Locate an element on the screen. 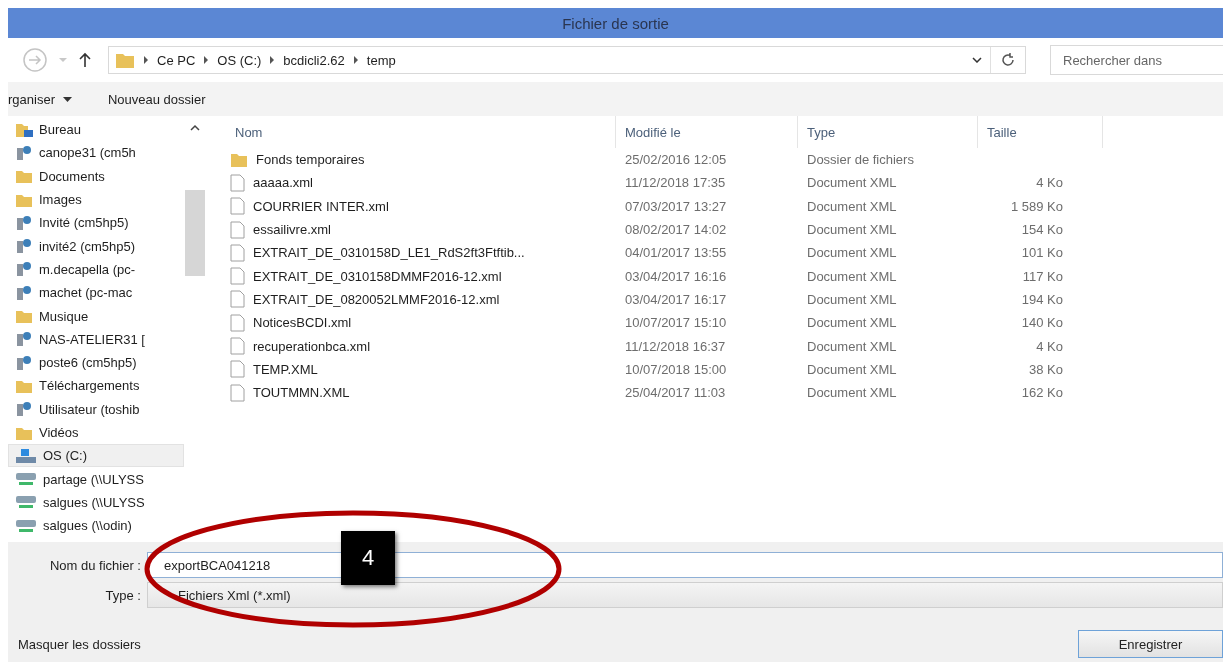 The image size is (1223, 662). sidebar-item: machet (pc-mac is located at coordinates (96, 293).